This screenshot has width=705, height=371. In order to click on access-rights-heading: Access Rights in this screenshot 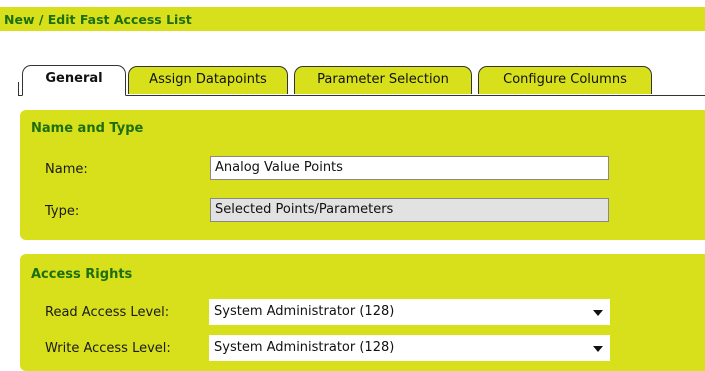, I will do `click(82, 274)`.